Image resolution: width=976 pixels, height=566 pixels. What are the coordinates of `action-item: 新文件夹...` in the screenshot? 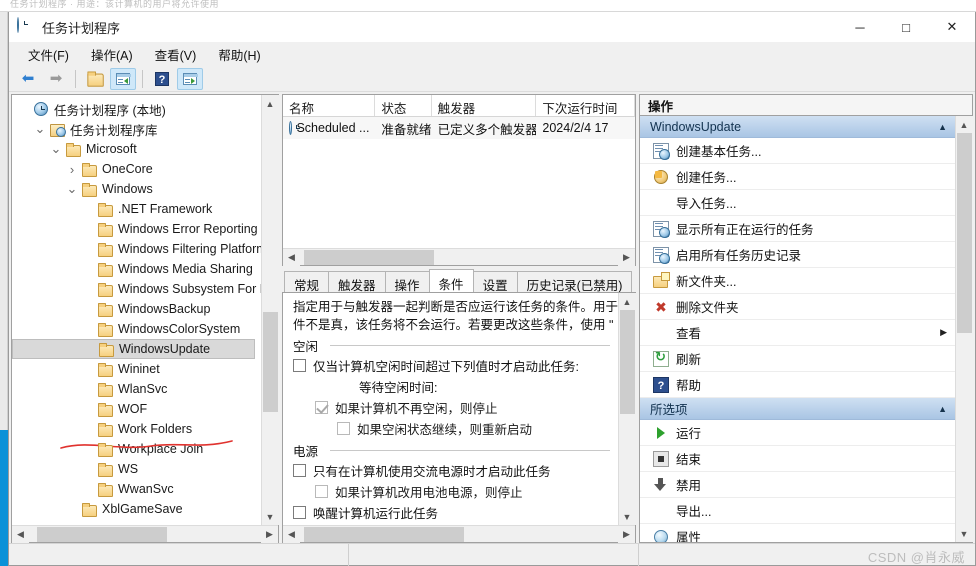 It's located at (797, 281).